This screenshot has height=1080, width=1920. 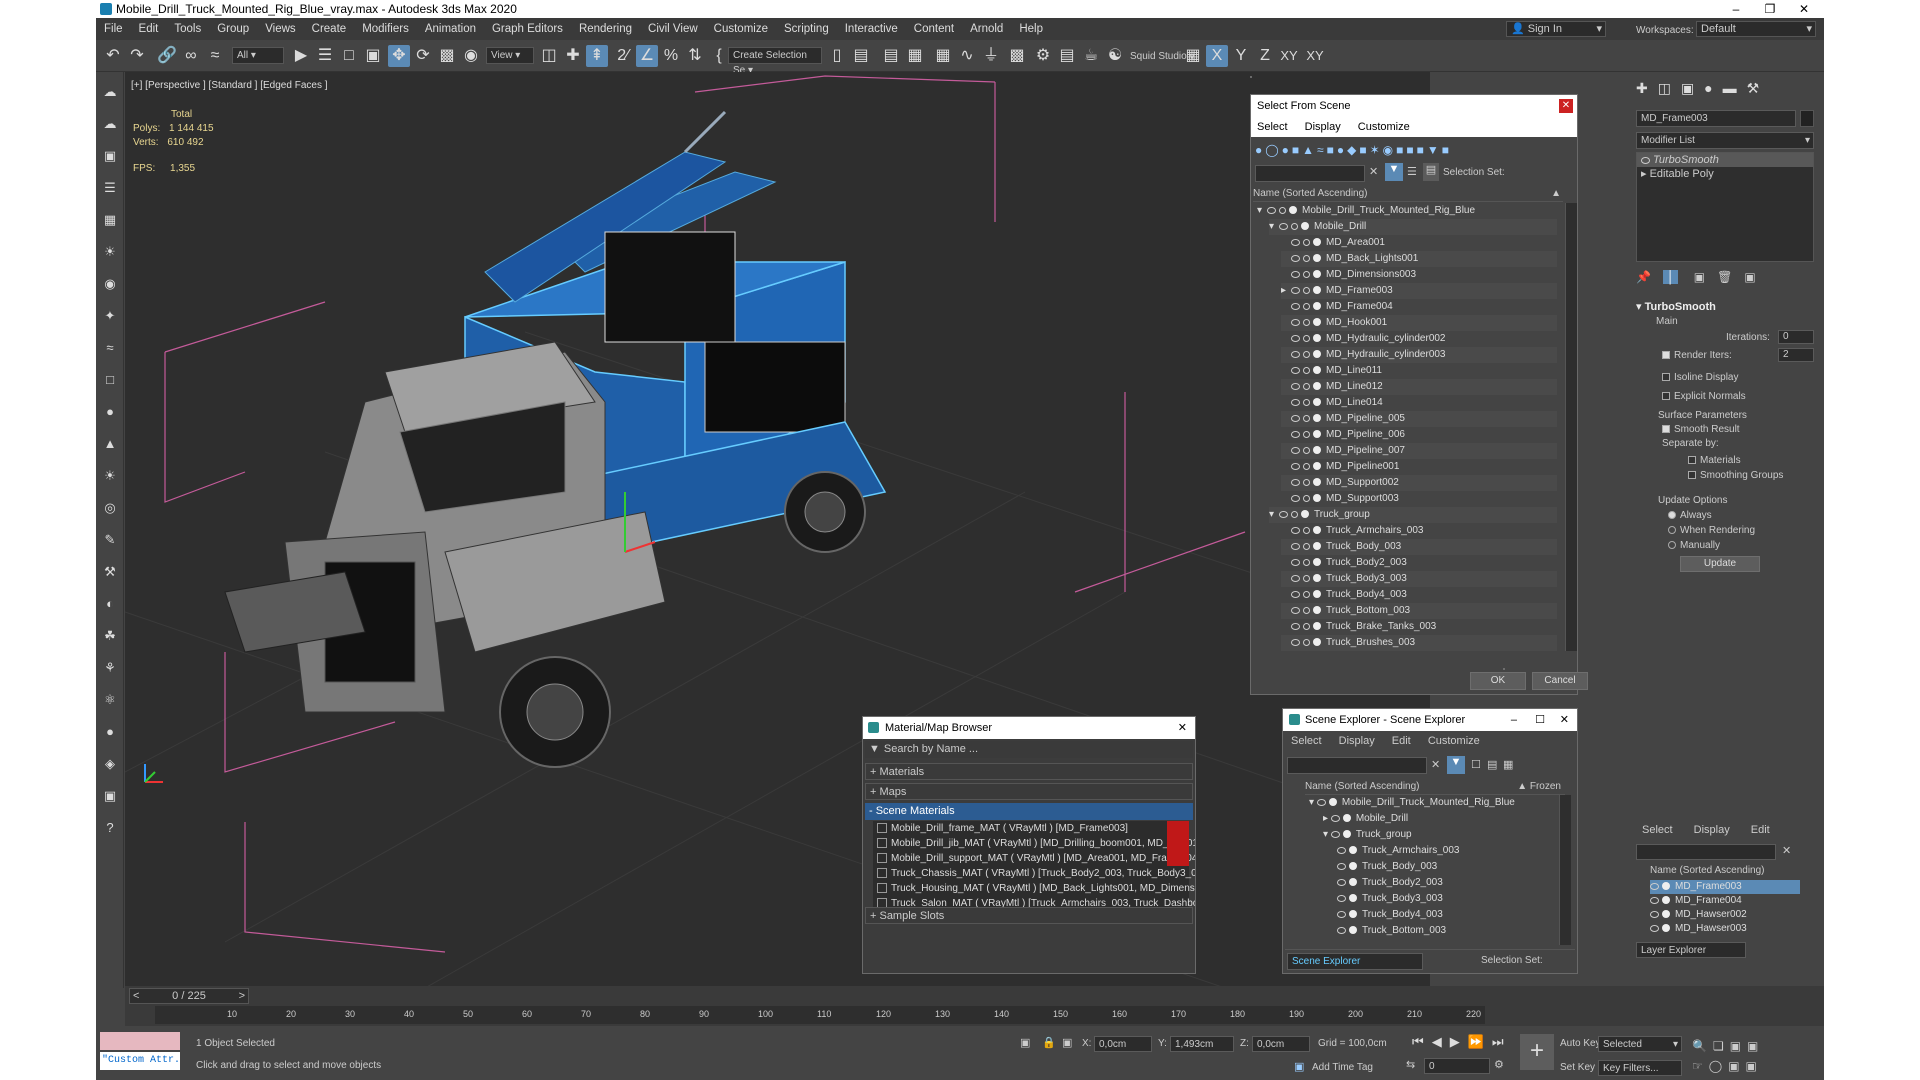 I want to click on render-iters-spinner: 2, so click(x=1796, y=355).